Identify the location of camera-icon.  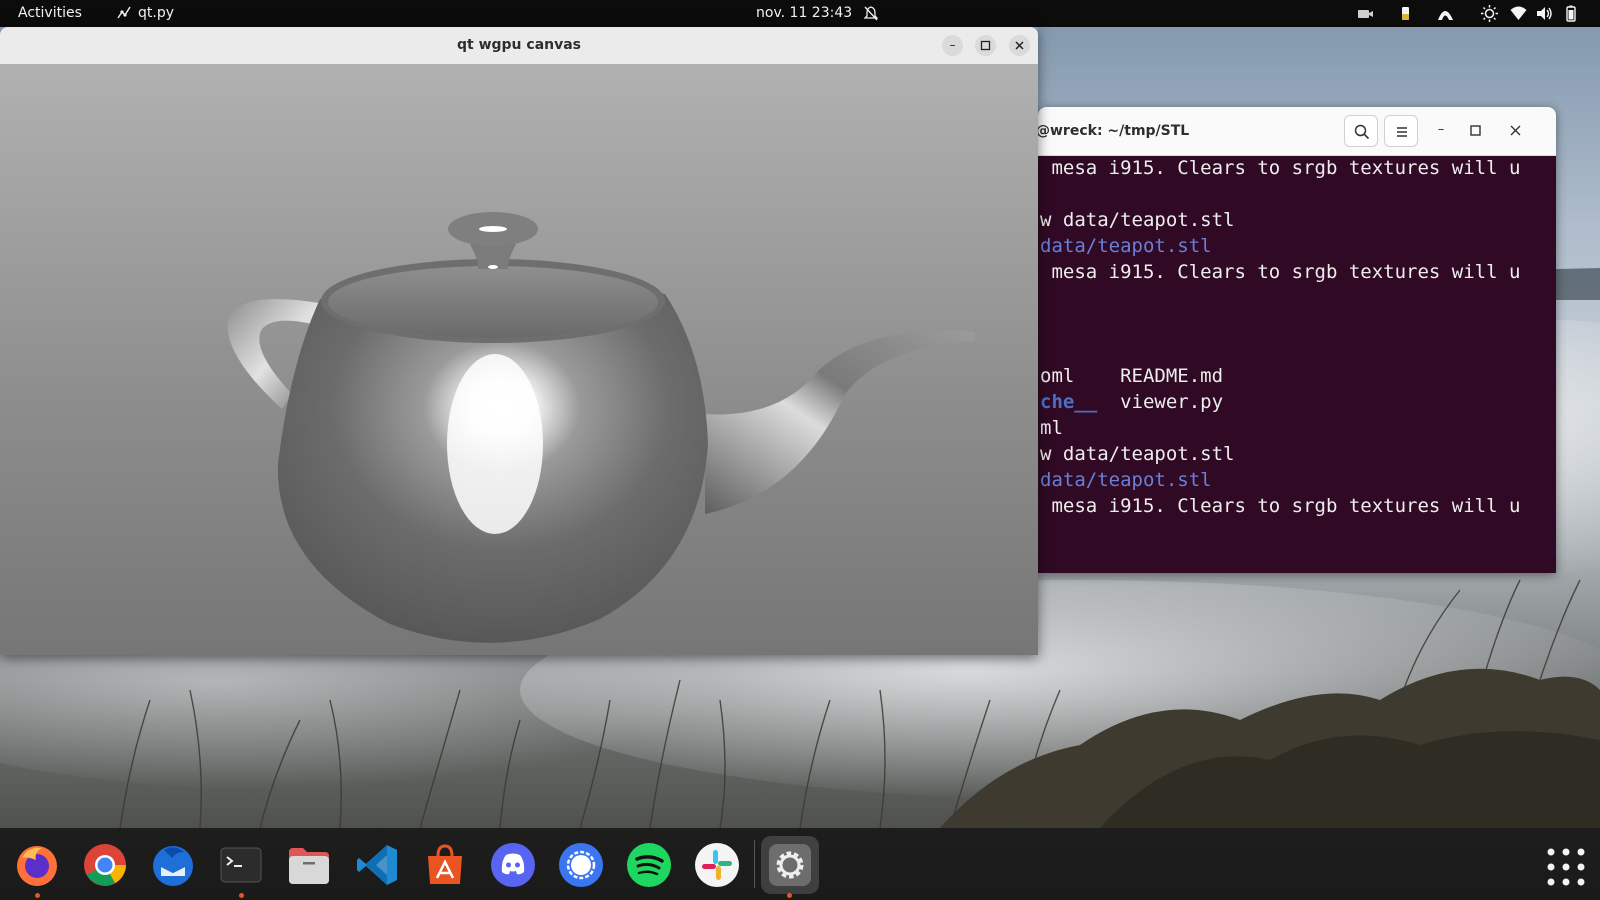
(1365, 13).